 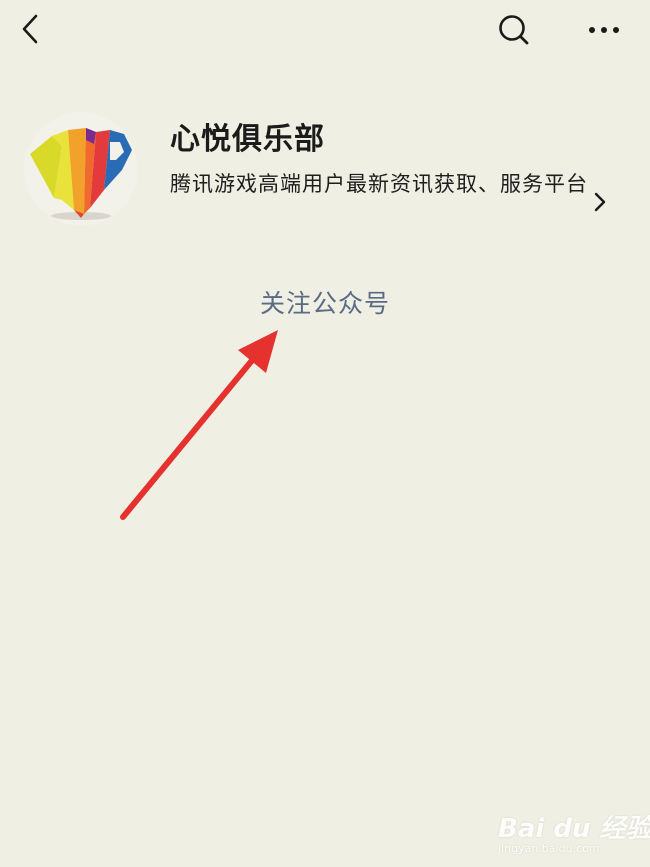 I want to click on account-name: 心悦俱乐部, so click(x=247, y=139).